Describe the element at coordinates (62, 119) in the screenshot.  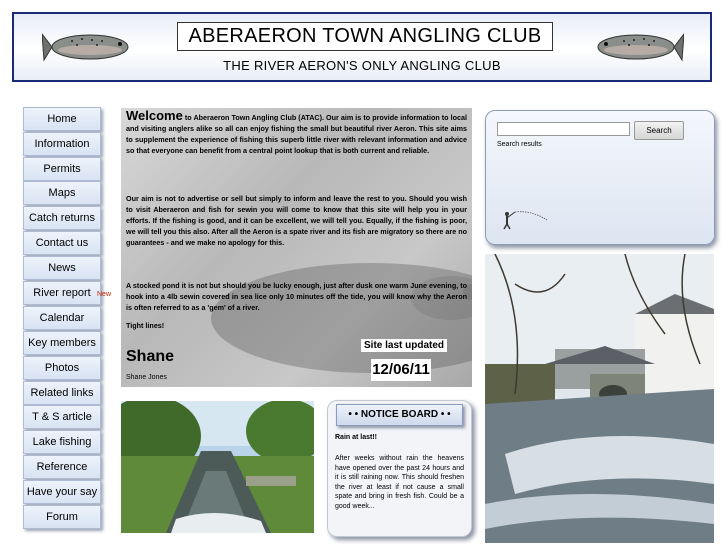
I see `nav-home: Home` at that location.